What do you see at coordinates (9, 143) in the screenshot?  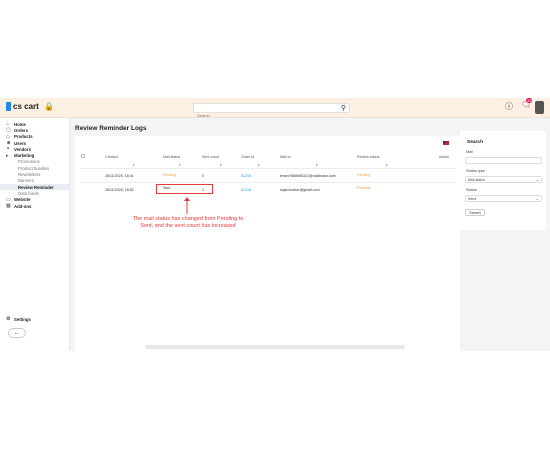 I see `user-icon: ☻` at bounding box center [9, 143].